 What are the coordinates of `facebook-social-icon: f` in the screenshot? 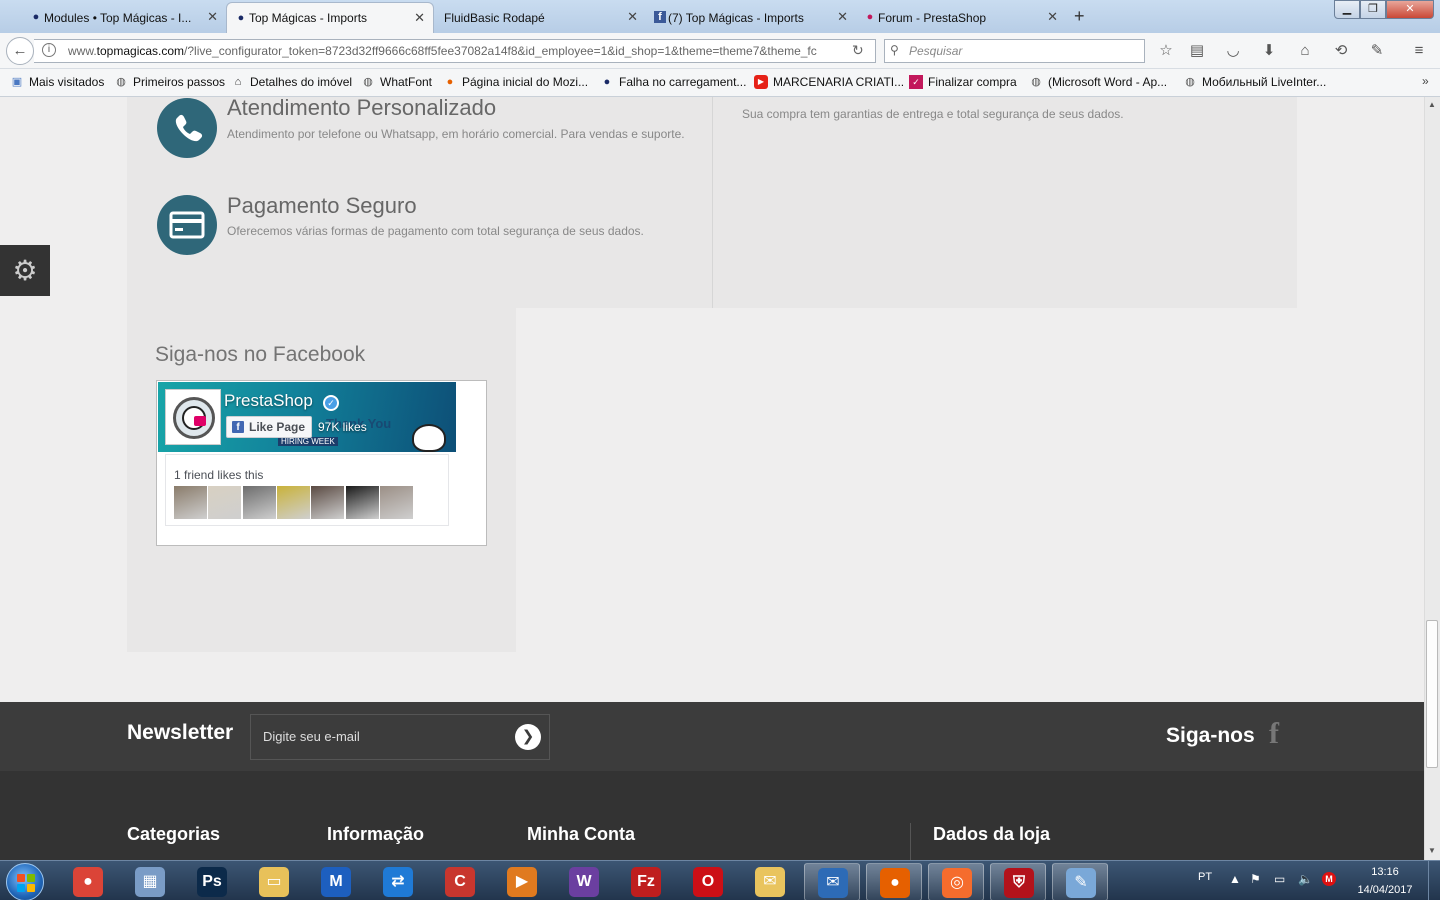 It's located at (1274, 734).